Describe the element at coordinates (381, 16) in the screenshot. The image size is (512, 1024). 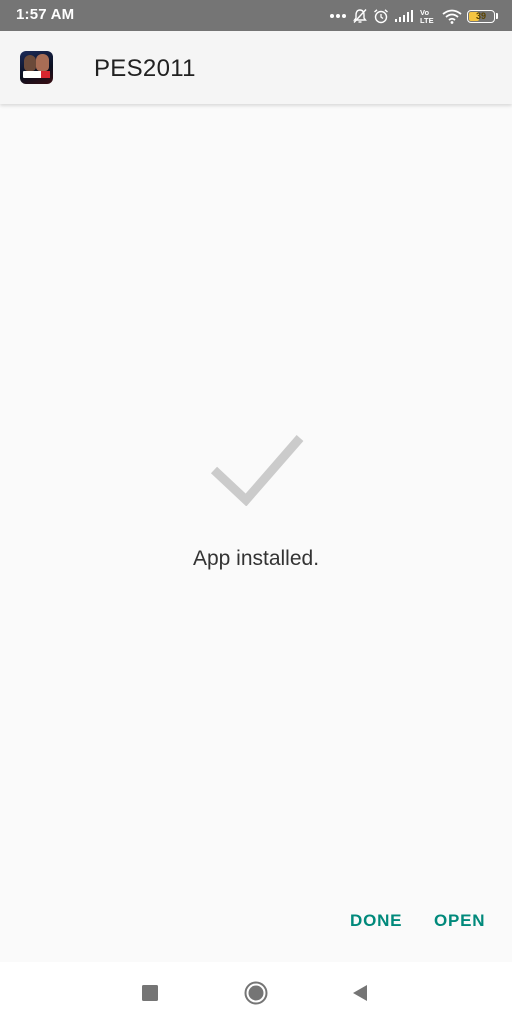
I see `alarm-icon` at that location.